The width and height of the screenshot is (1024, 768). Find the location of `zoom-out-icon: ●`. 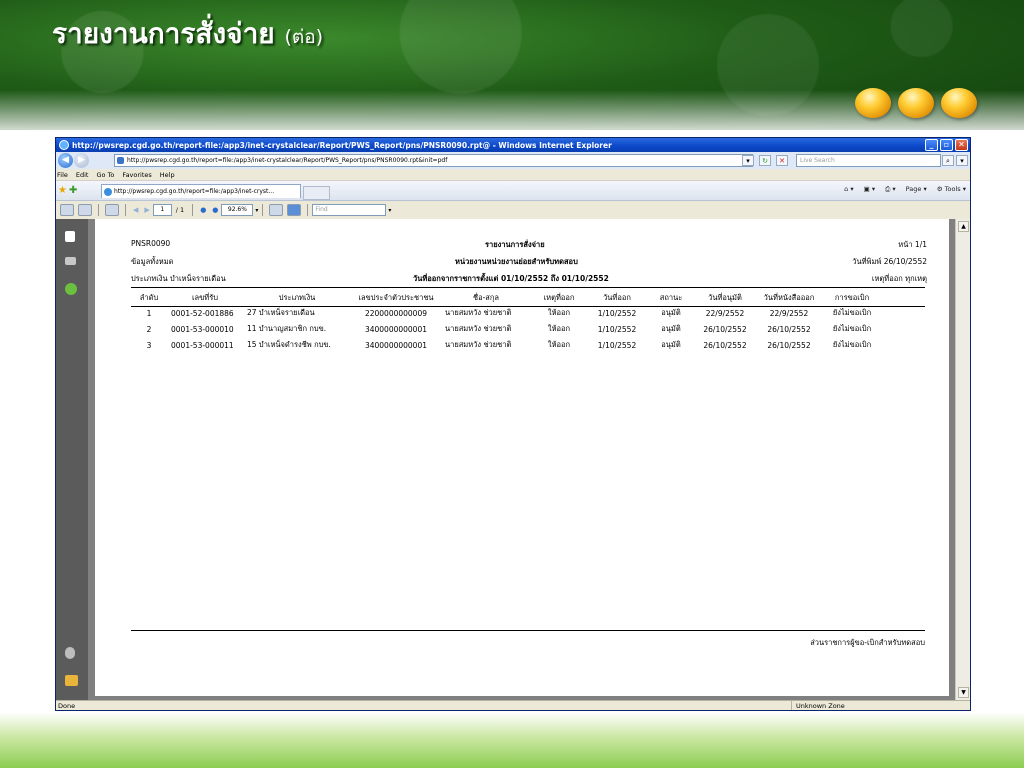

zoom-out-icon: ● is located at coordinates (203, 210).